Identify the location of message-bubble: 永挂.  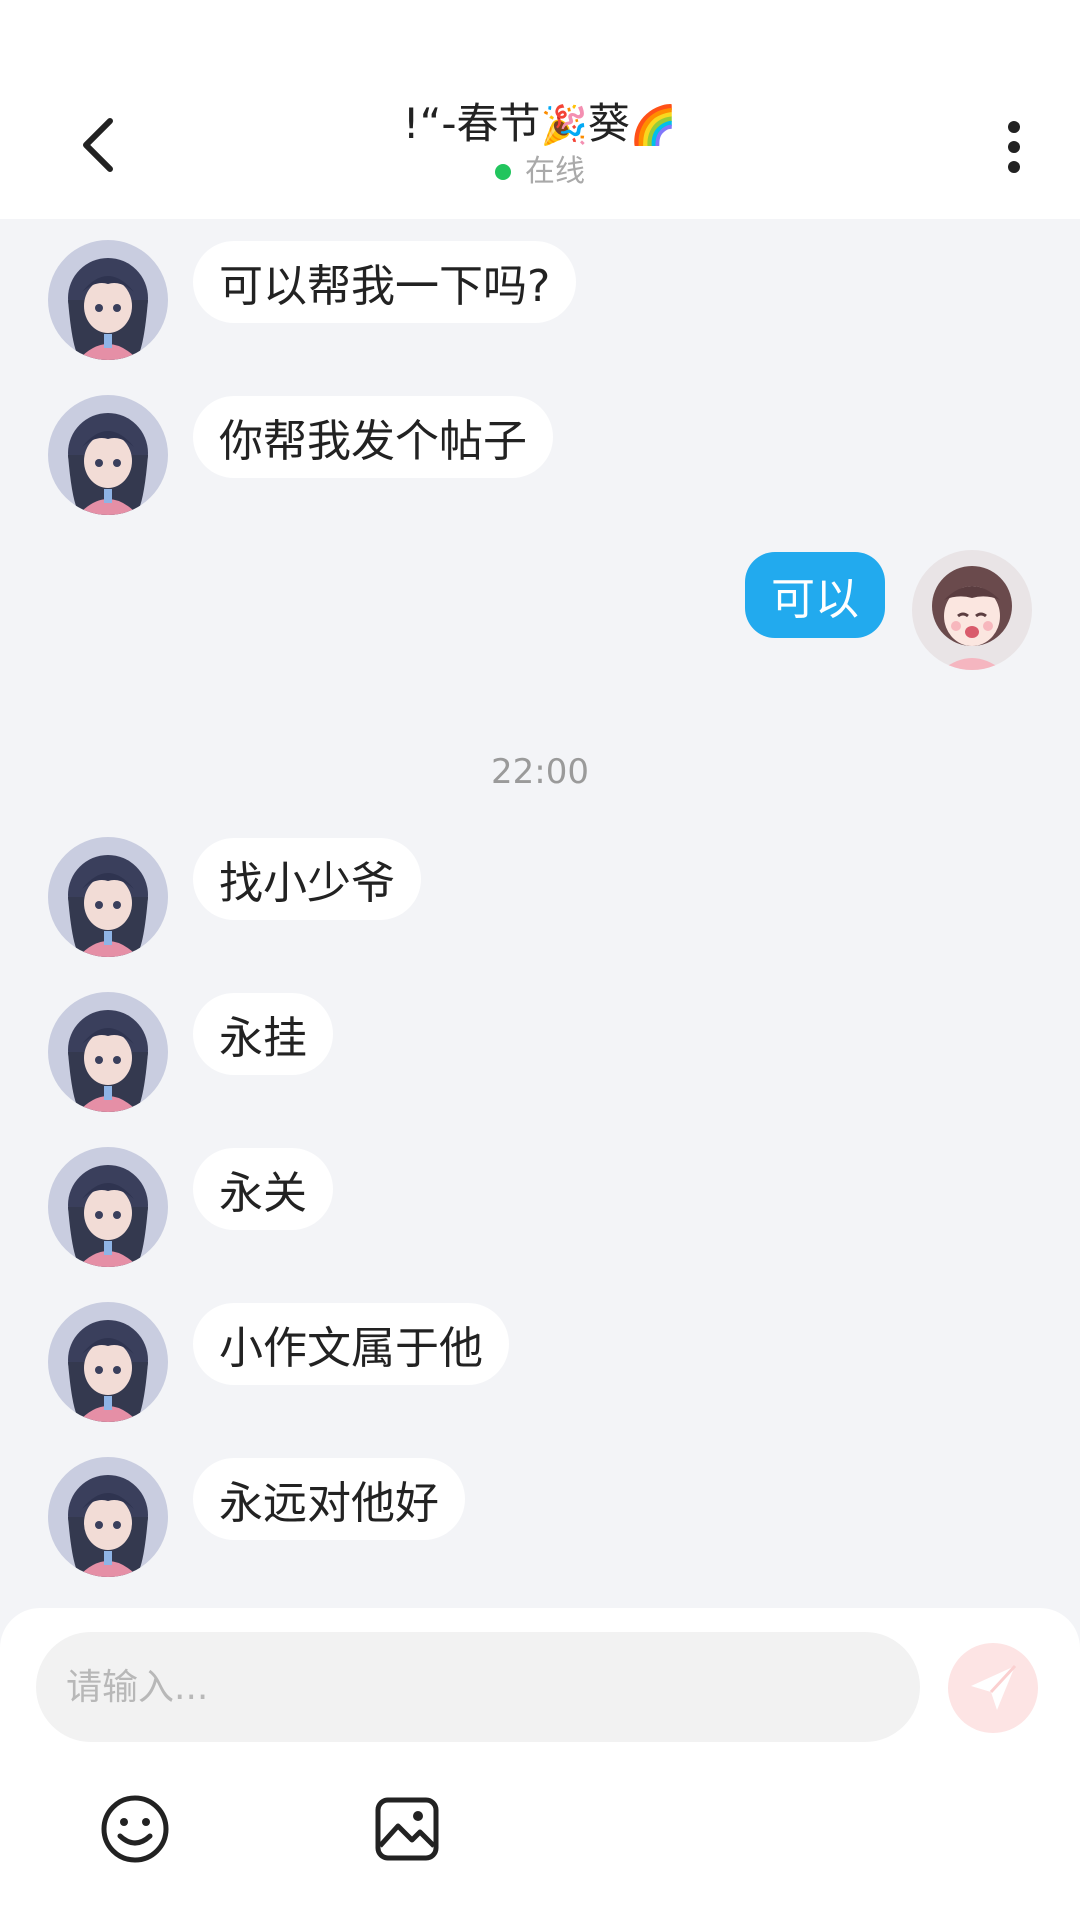
(263, 1034).